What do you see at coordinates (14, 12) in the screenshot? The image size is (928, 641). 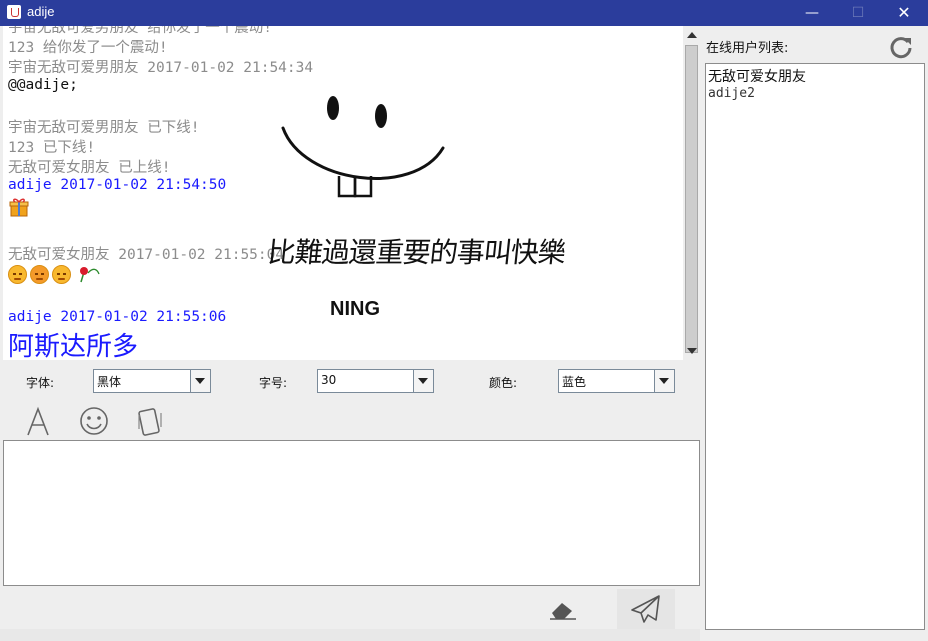 I see `java-icon` at bounding box center [14, 12].